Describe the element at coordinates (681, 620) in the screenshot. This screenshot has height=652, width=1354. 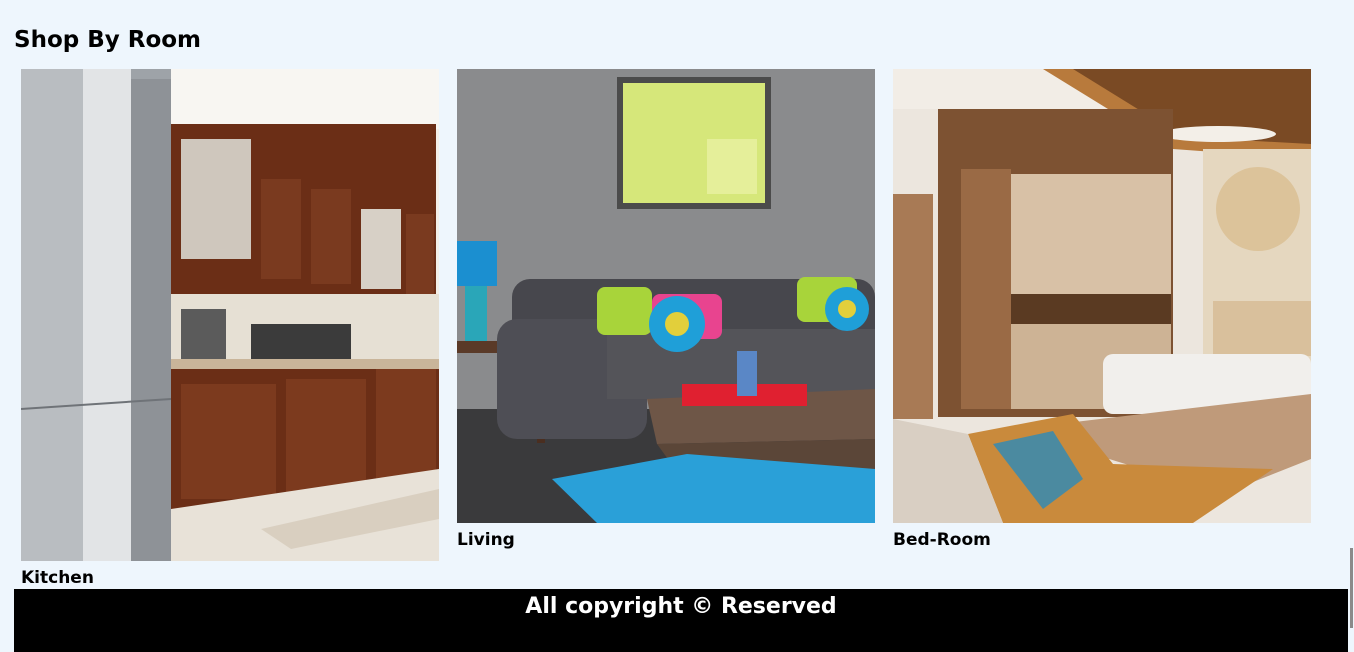
I see `footer: All copyright © Reserved` at that location.